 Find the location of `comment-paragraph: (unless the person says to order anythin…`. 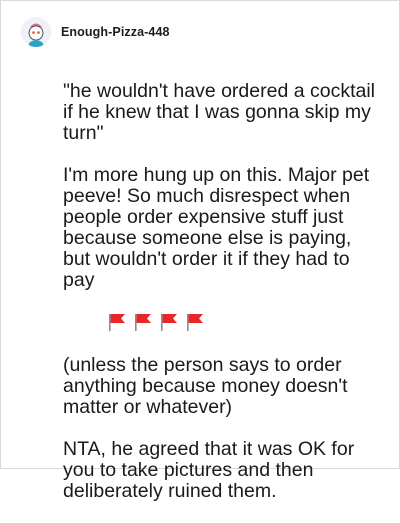

comment-paragraph: (unless the person says to order anythin… is located at coordinates (208, 386).